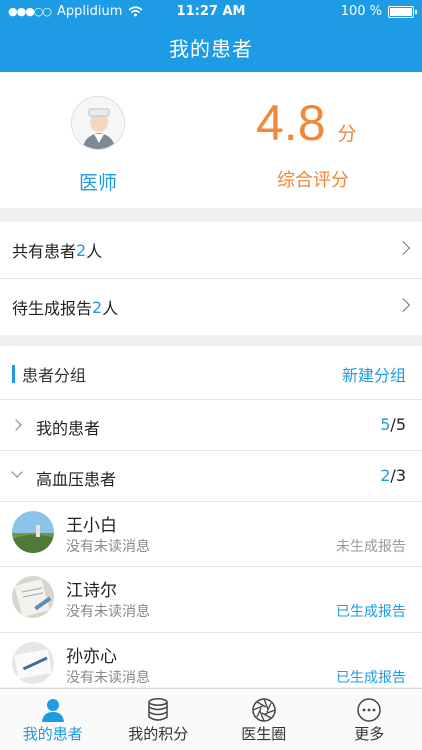  I want to click on tab-more: 更多, so click(369, 719).